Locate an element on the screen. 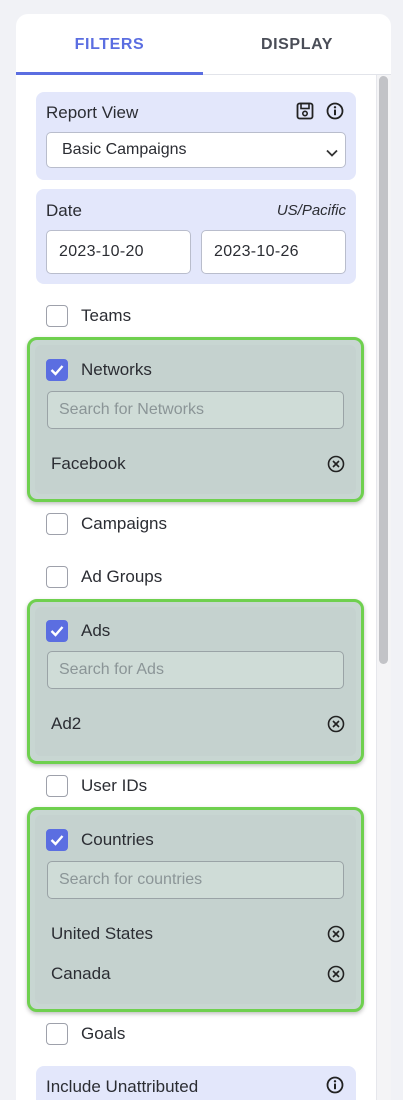  ads-filter-box: Ads Search for Ads Ad2 is located at coordinates (195, 681).